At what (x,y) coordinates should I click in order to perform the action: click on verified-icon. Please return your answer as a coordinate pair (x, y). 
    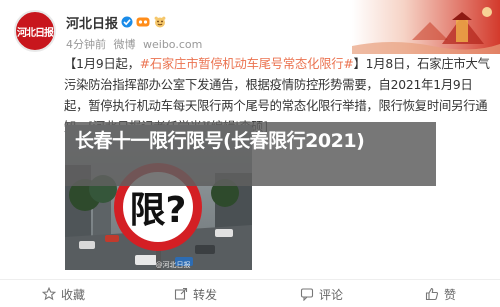
    Looking at the image, I should click on (127, 22).